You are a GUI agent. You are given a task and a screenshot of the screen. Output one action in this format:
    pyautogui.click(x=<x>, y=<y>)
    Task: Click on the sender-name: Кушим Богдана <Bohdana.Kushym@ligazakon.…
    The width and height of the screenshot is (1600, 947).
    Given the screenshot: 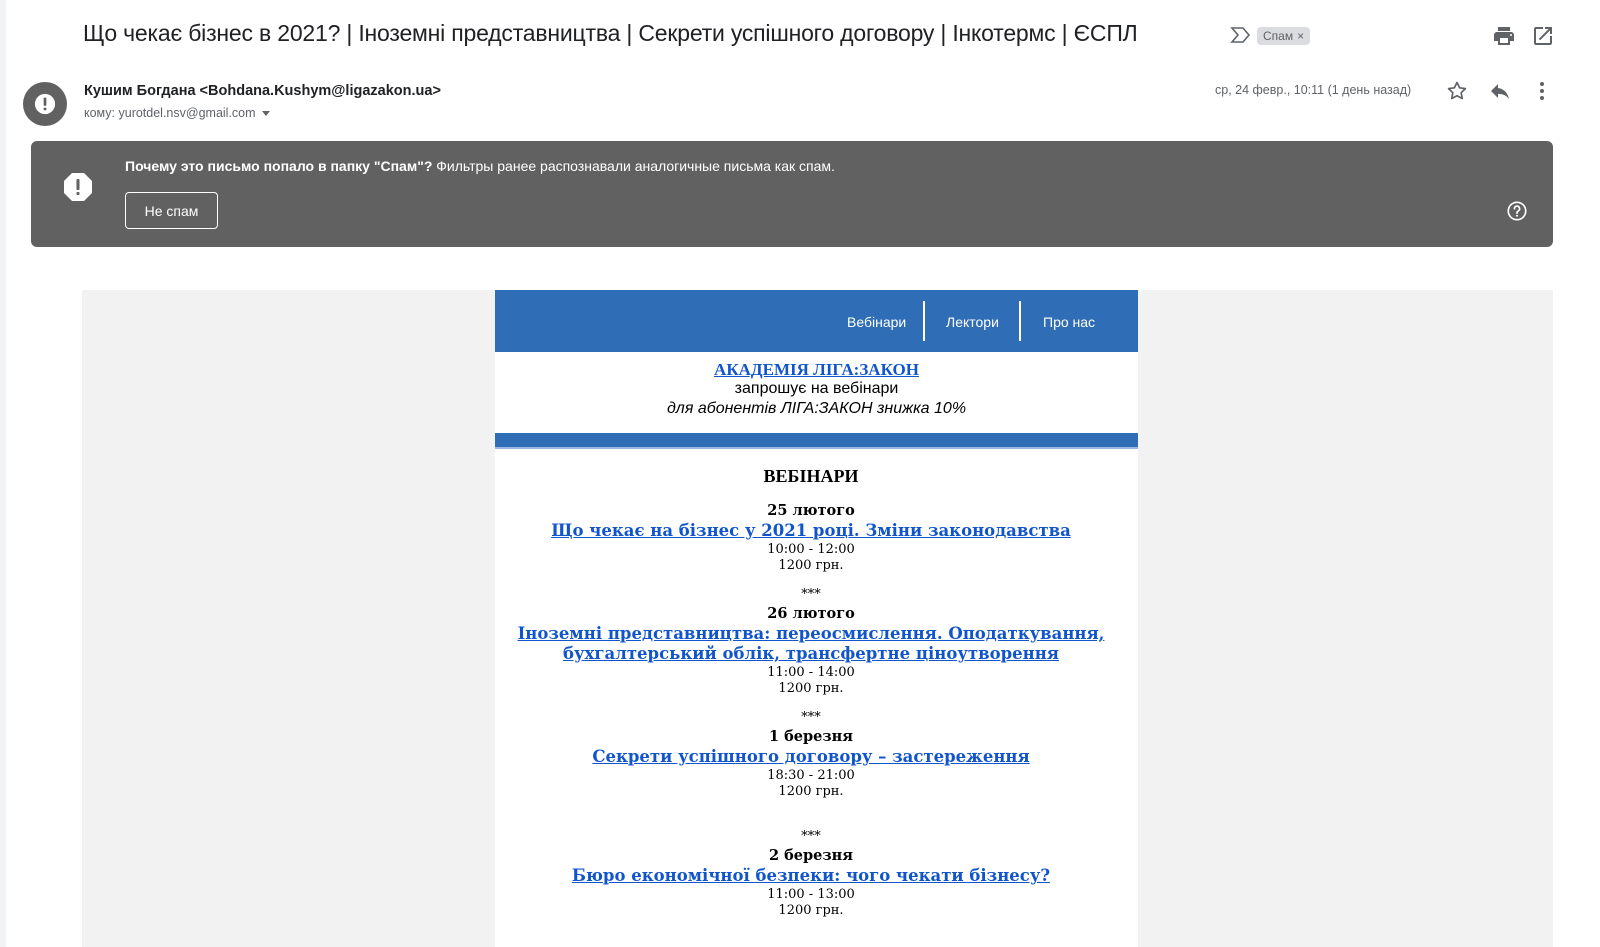 What is the action you would take?
    pyautogui.click(x=262, y=91)
    